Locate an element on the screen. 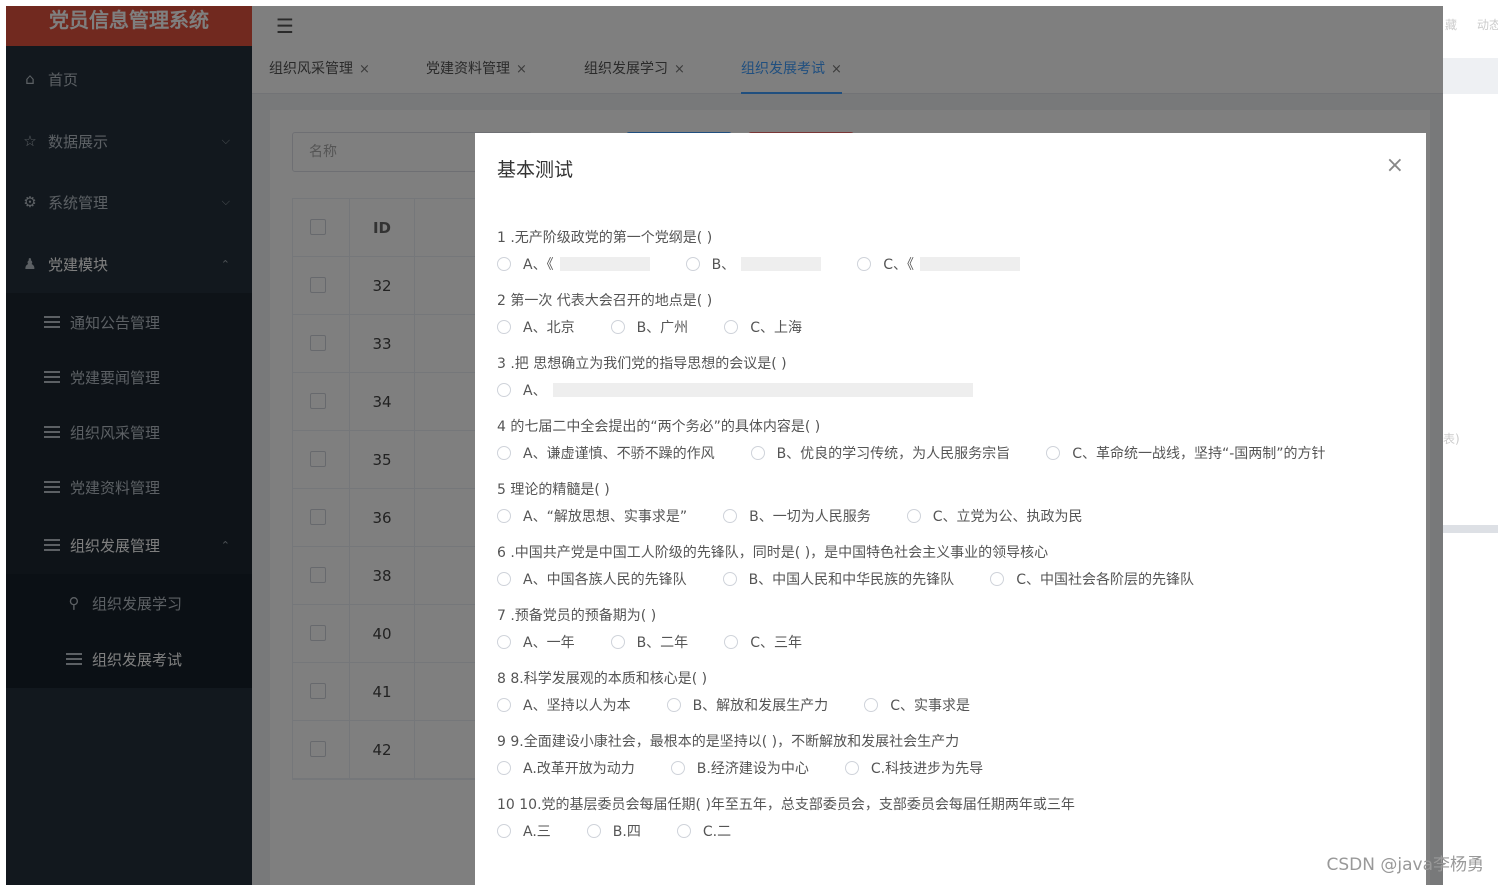  question-text: 4 的七届二中全会提出的“两个务必”的具体内容是( ) is located at coordinates (659, 427).